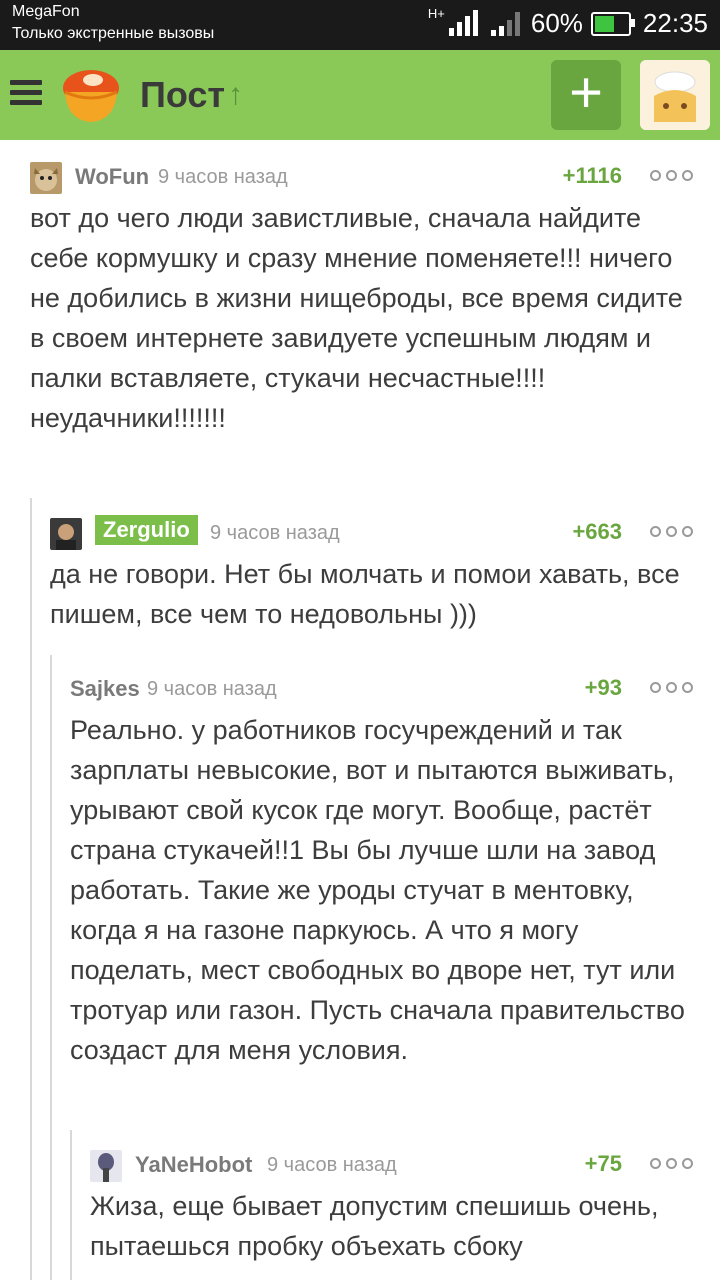 This screenshot has width=720, height=1280. What do you see at coordinates (112, 177) in the screenshot?
I see `comment-author: WoFun` at bounding box center [112, 177].